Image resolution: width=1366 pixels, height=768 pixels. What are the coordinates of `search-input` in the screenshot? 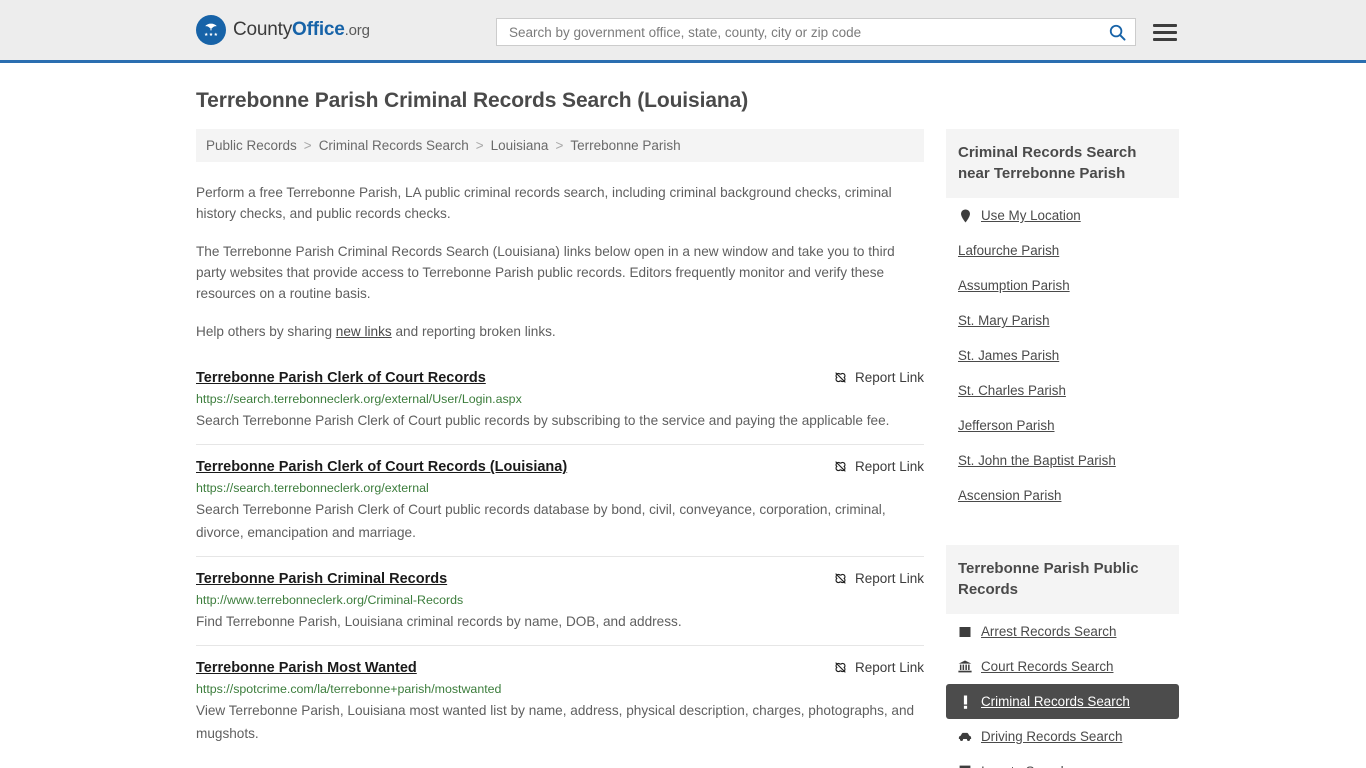 It's located at (806, 32).